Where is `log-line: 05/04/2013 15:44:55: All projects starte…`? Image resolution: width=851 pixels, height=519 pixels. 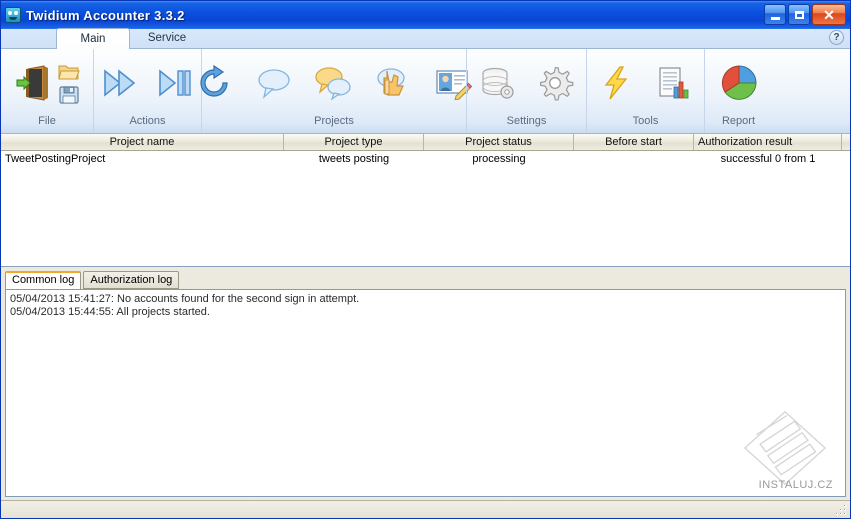 log-line: 05/04/2013 15:44:55: All projects starte… is located at coordinates (110, 312).